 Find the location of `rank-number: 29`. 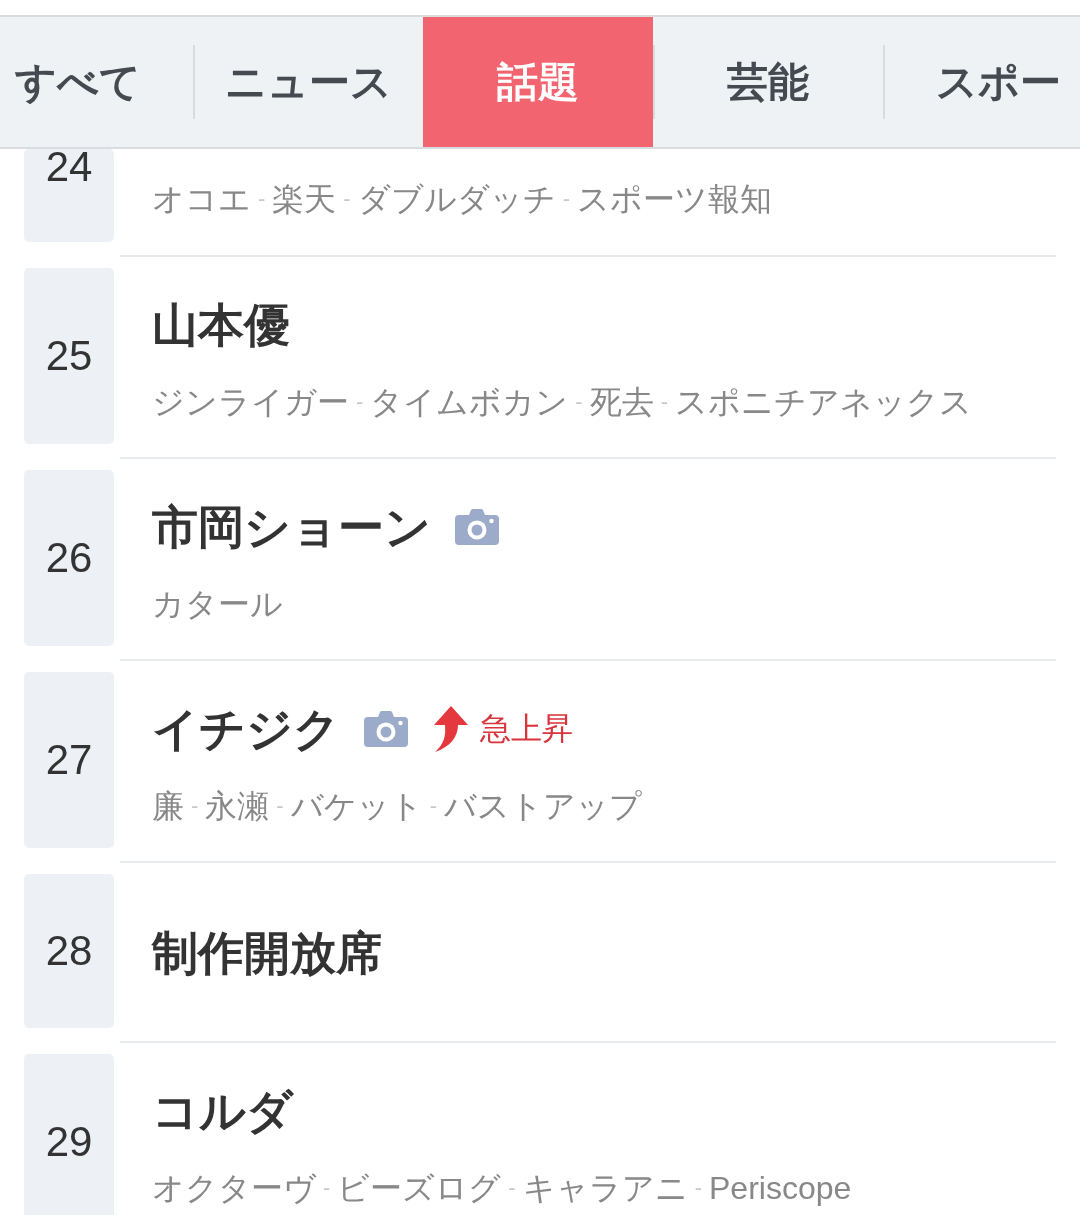

rank-number: 29 is located at coordinates (69, 1134).